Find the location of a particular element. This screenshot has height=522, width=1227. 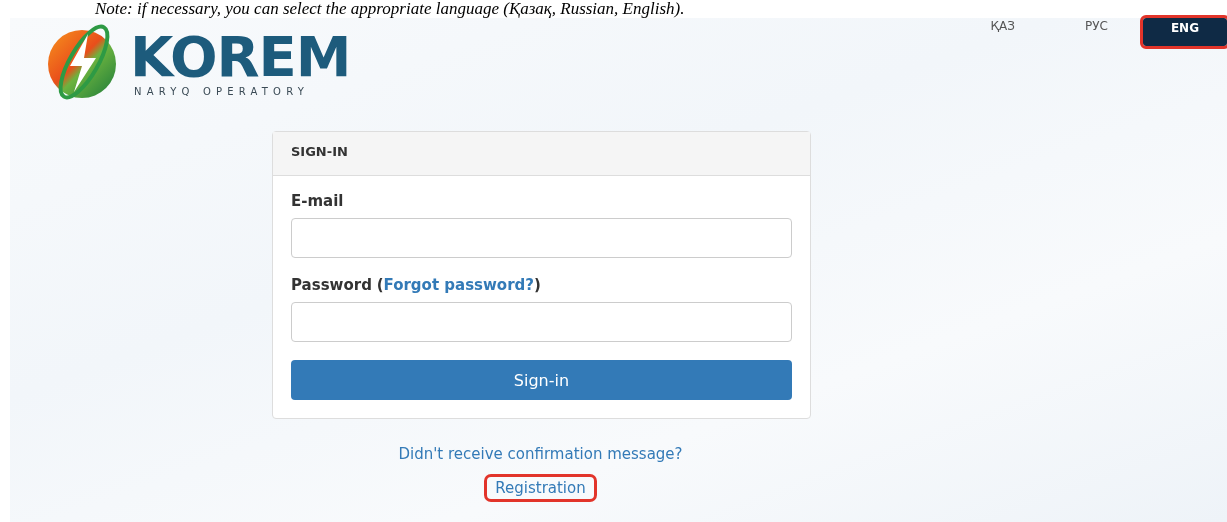

language-tab: ENG is located at coordinates (1184, 32).